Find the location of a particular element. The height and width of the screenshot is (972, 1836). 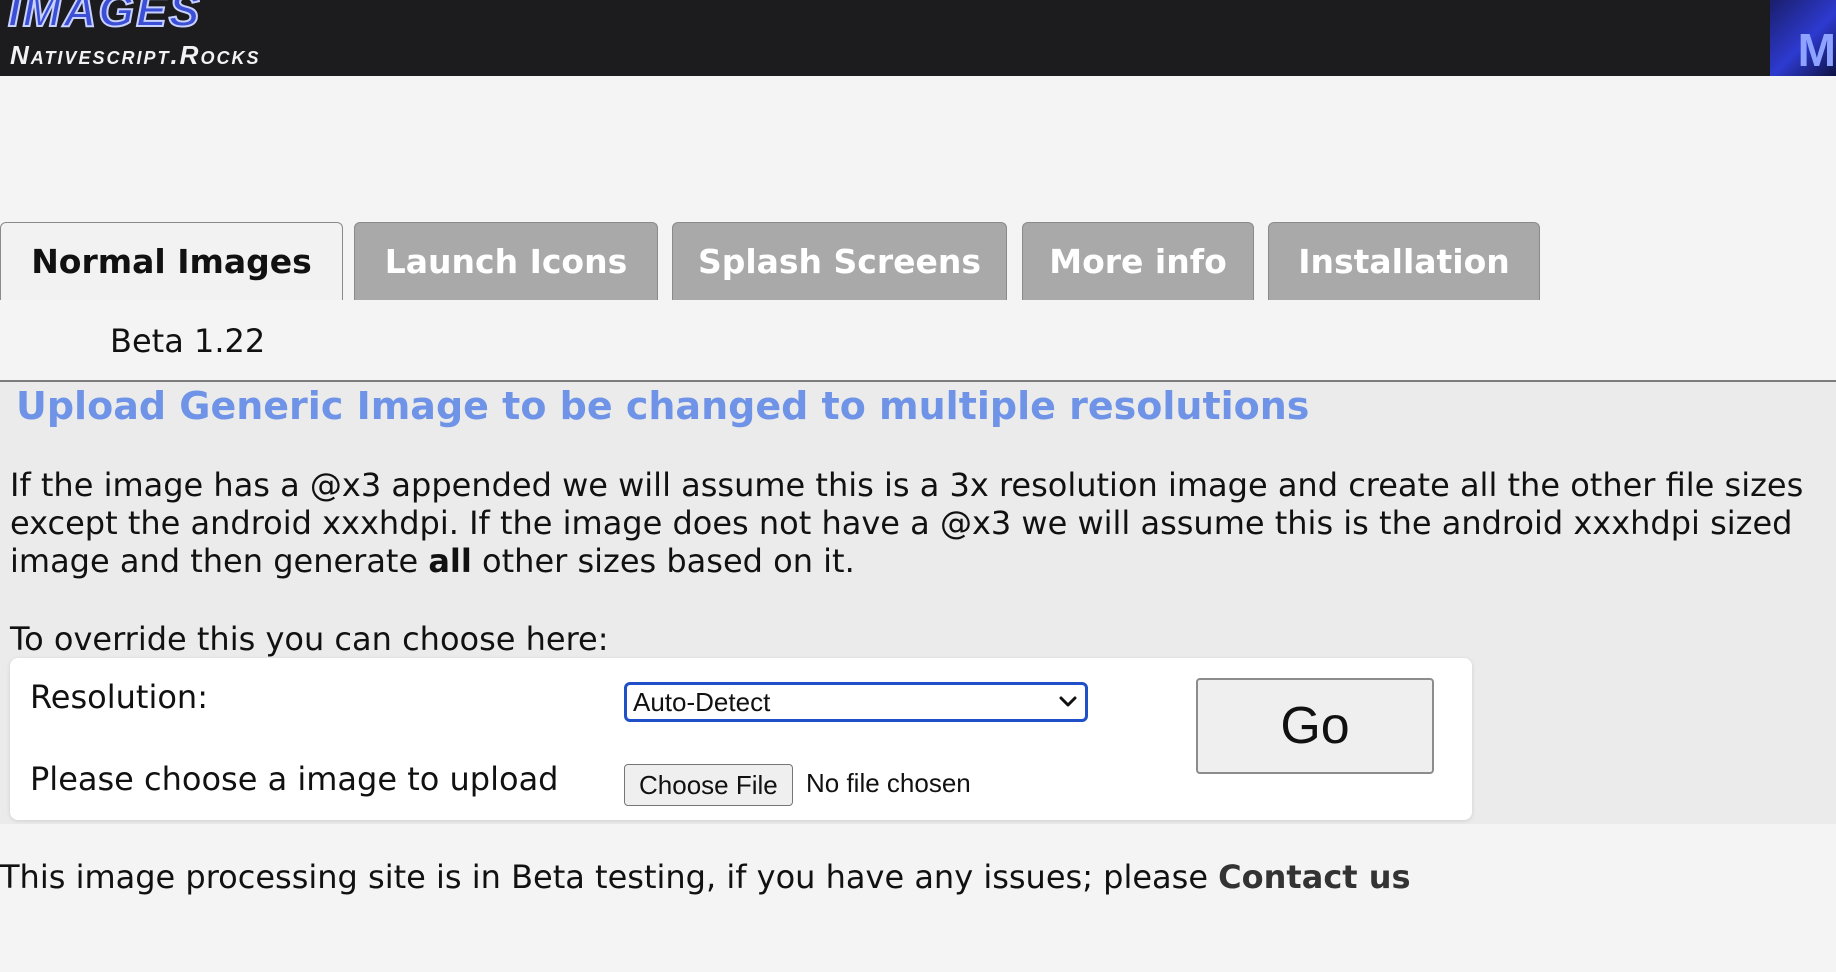

logo-title: Images is located at coordinates (104, 17).